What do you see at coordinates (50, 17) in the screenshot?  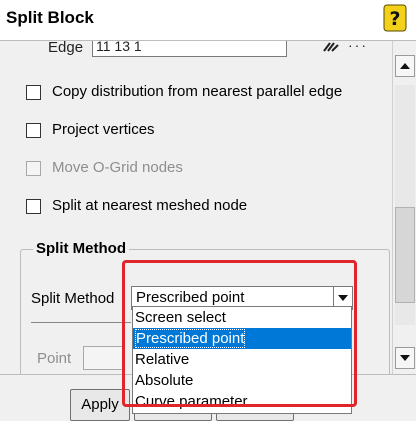 I see `window-title: Split Block` at bounding box center [50, 17].